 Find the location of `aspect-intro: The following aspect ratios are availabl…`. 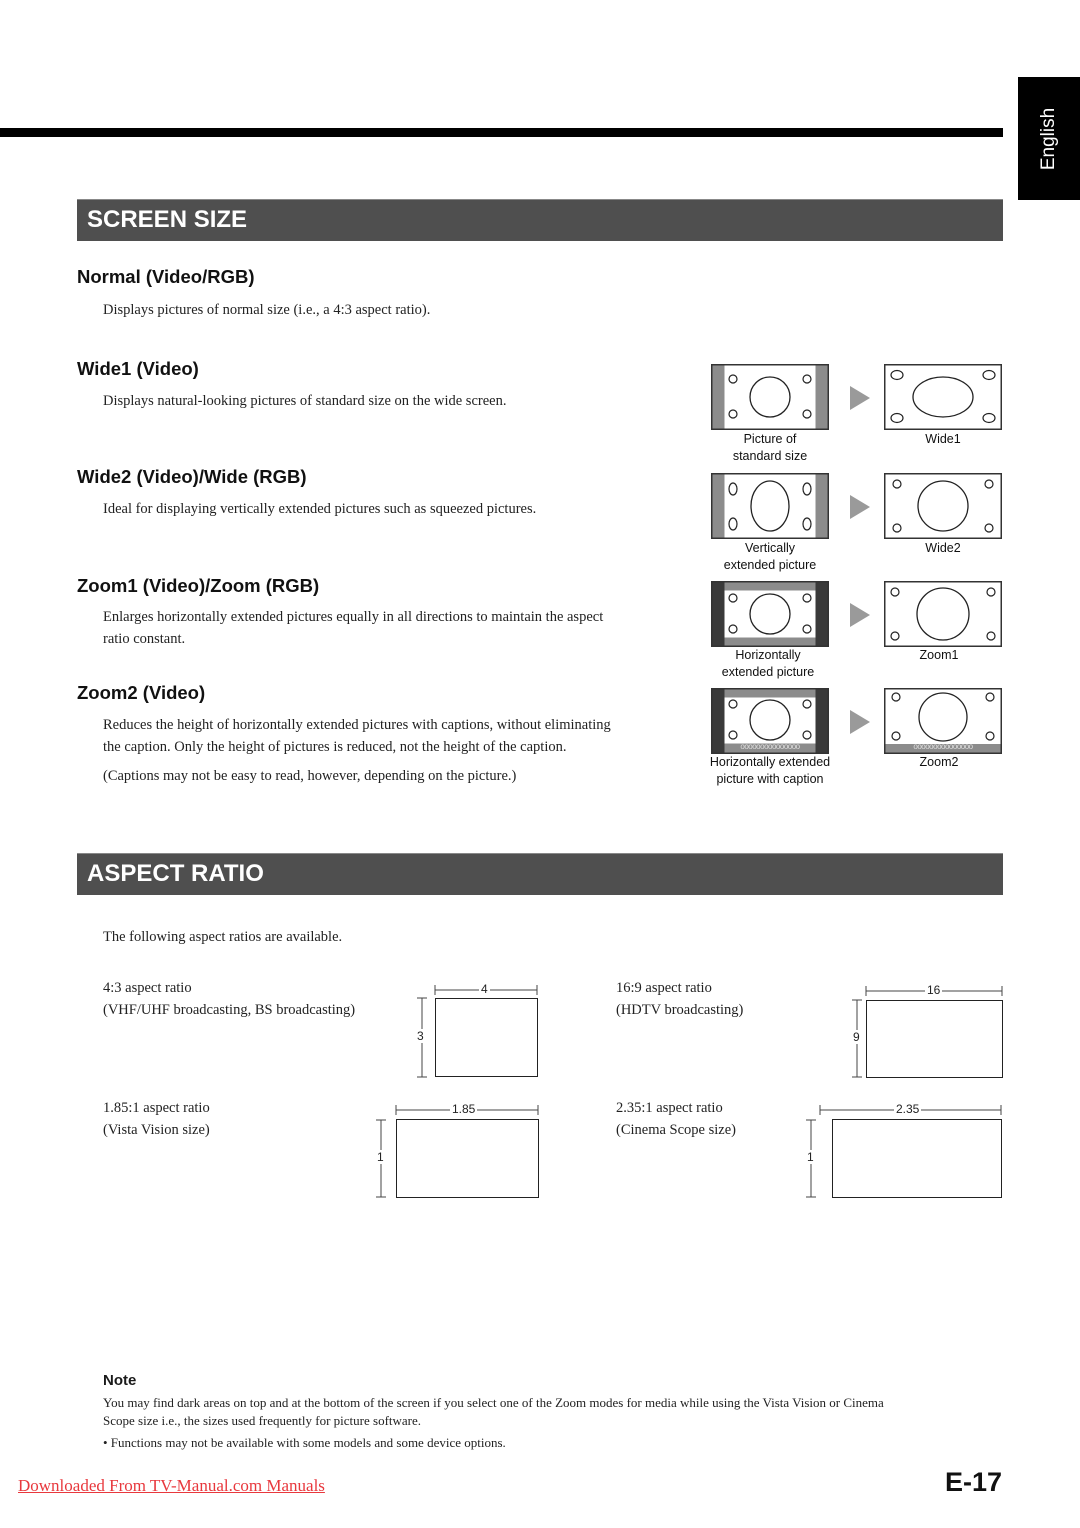

aspect-intro: The following aspect ratios are availabl… is located at coordinates (223, 937).